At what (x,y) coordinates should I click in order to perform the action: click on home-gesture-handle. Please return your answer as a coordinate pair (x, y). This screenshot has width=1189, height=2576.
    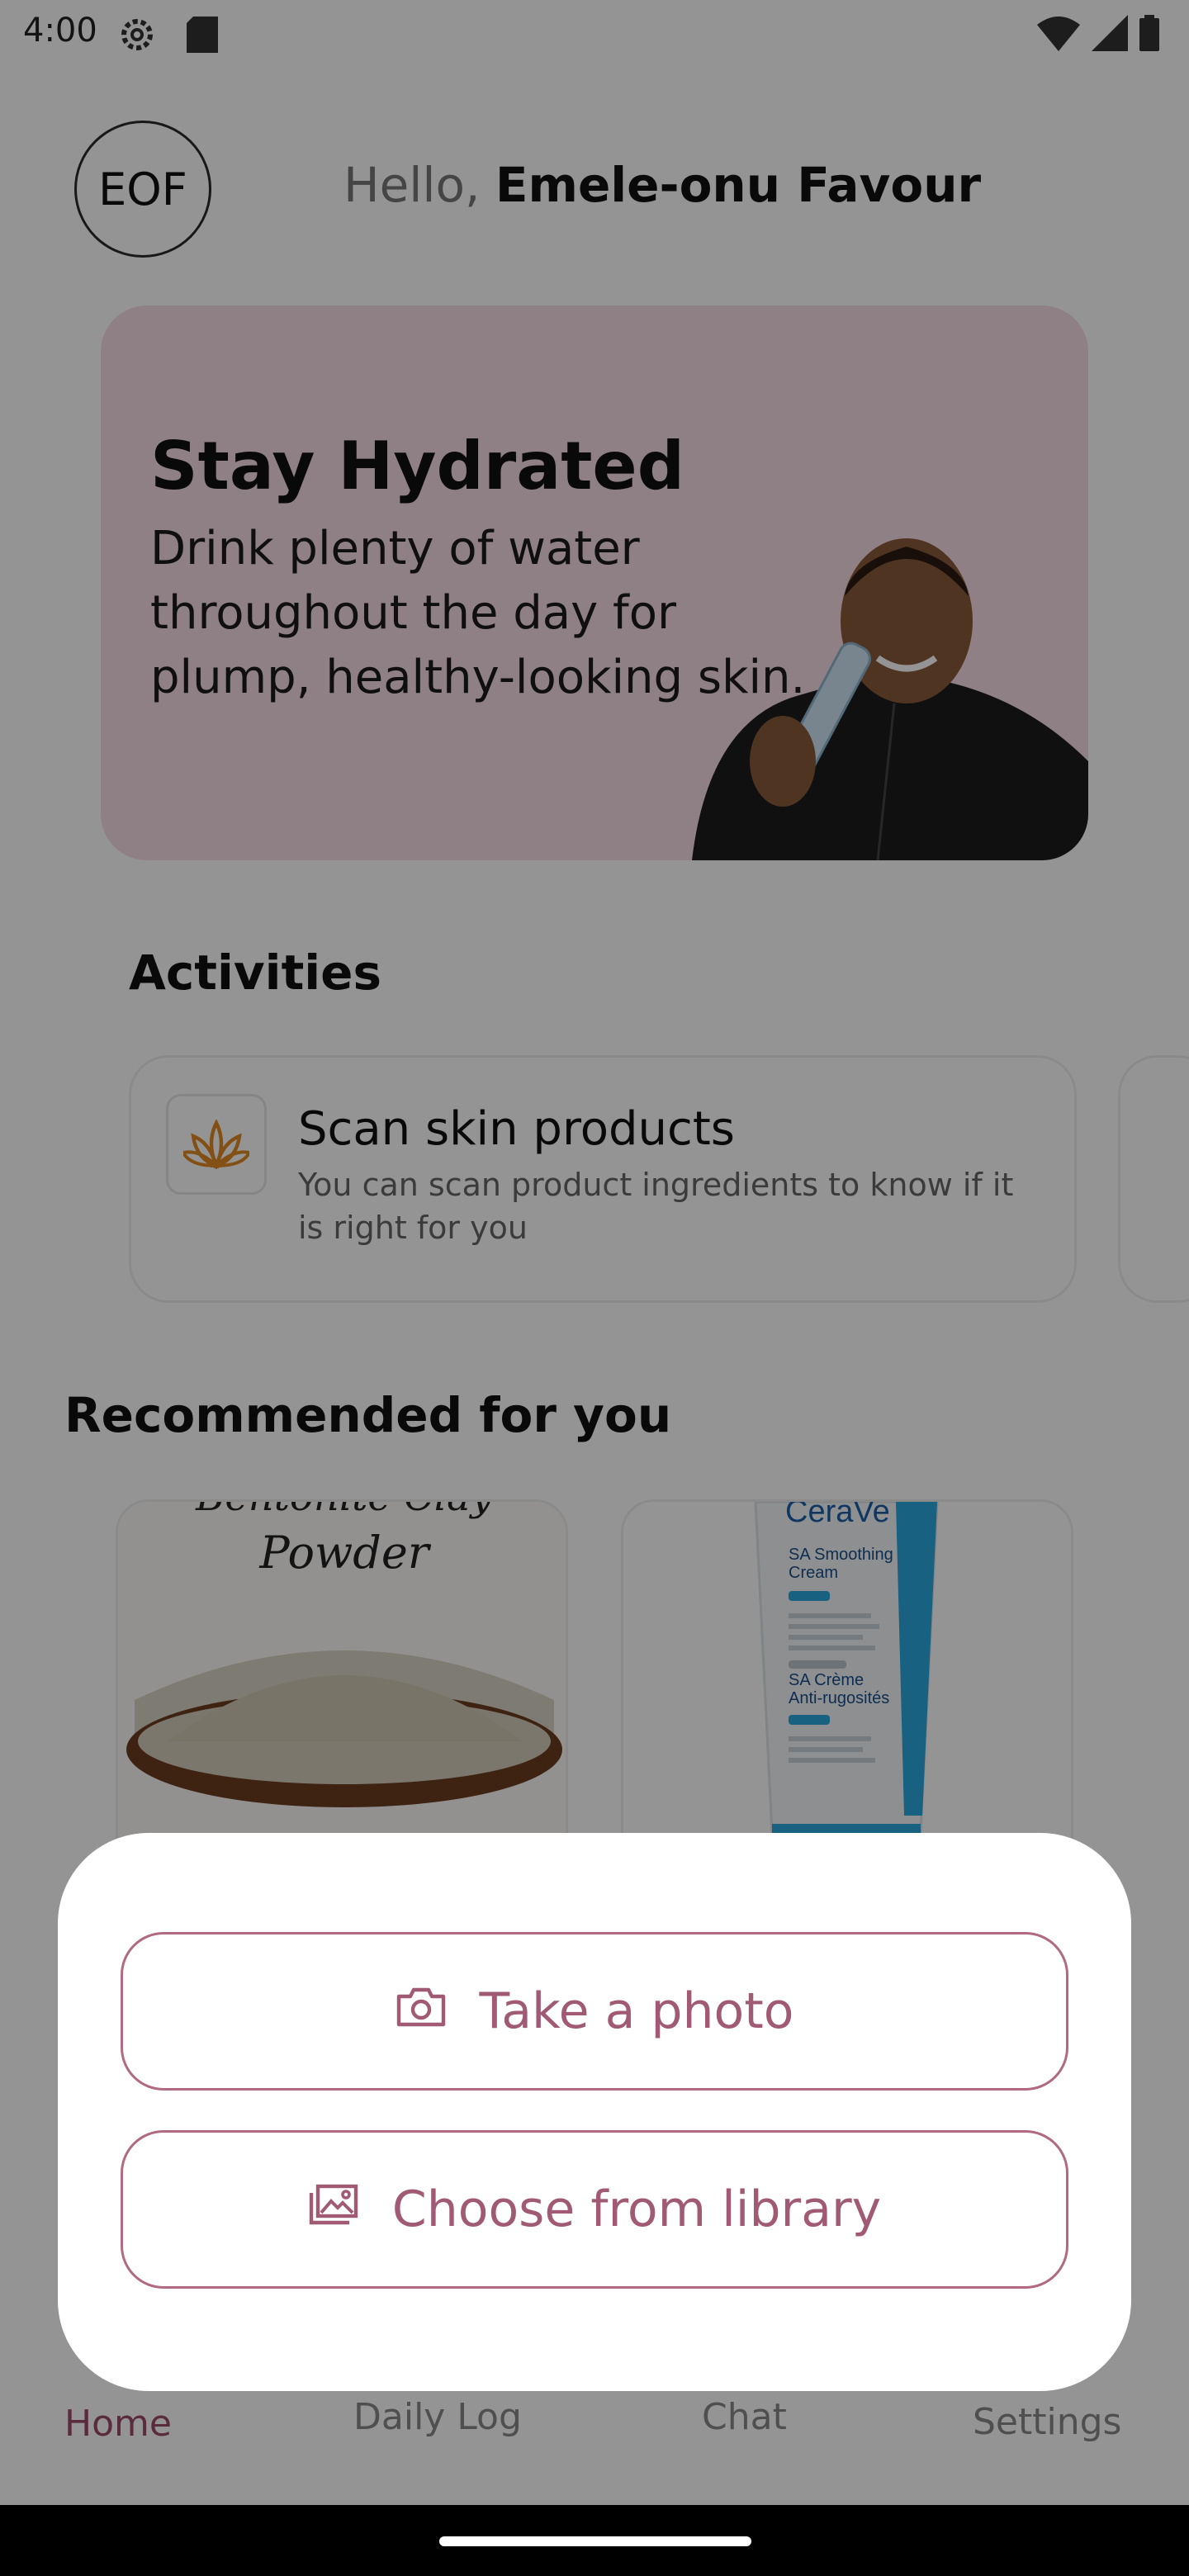
    Looking at the image, I should click on (595, 2541).